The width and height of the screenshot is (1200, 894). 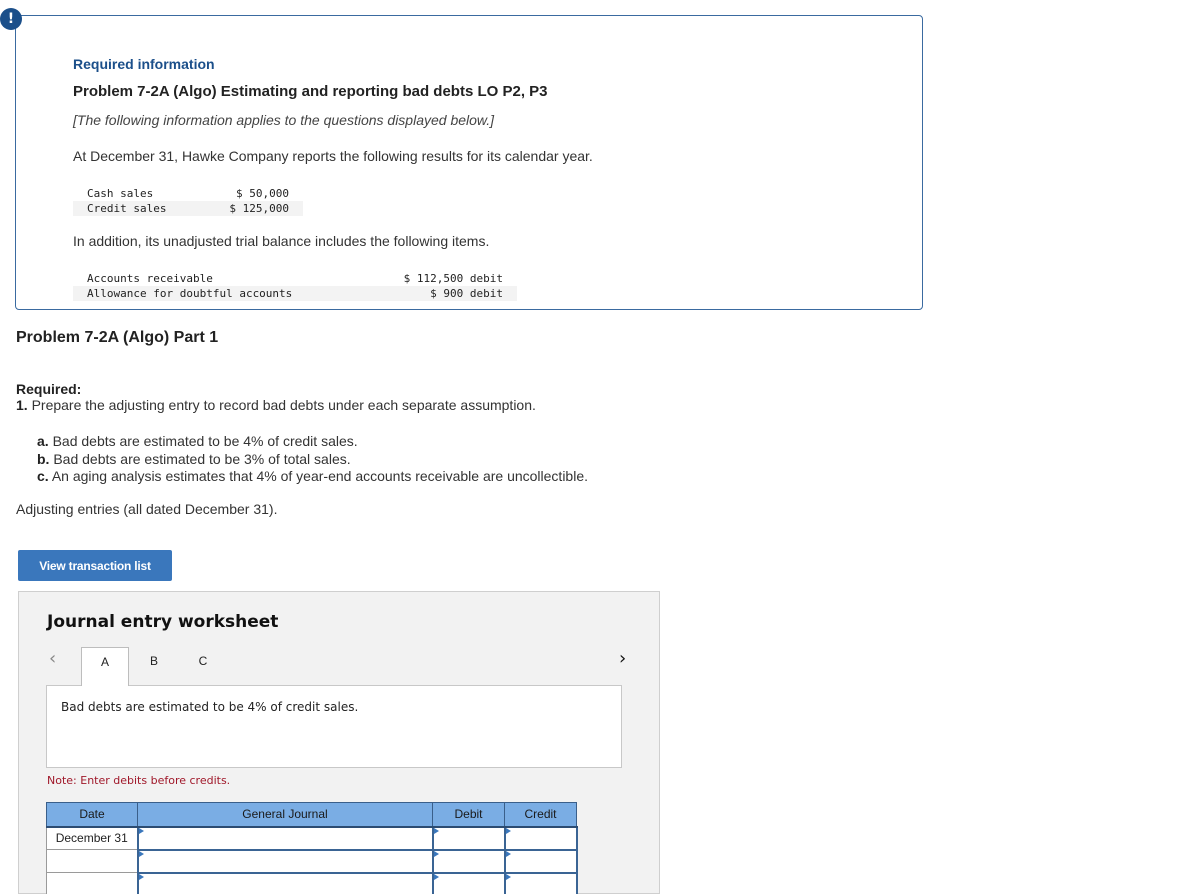 What do you see at coordinates (150, 278) in the screenshot?
I see `account-label: Accounts receivable` at bounding box center [150, 278].